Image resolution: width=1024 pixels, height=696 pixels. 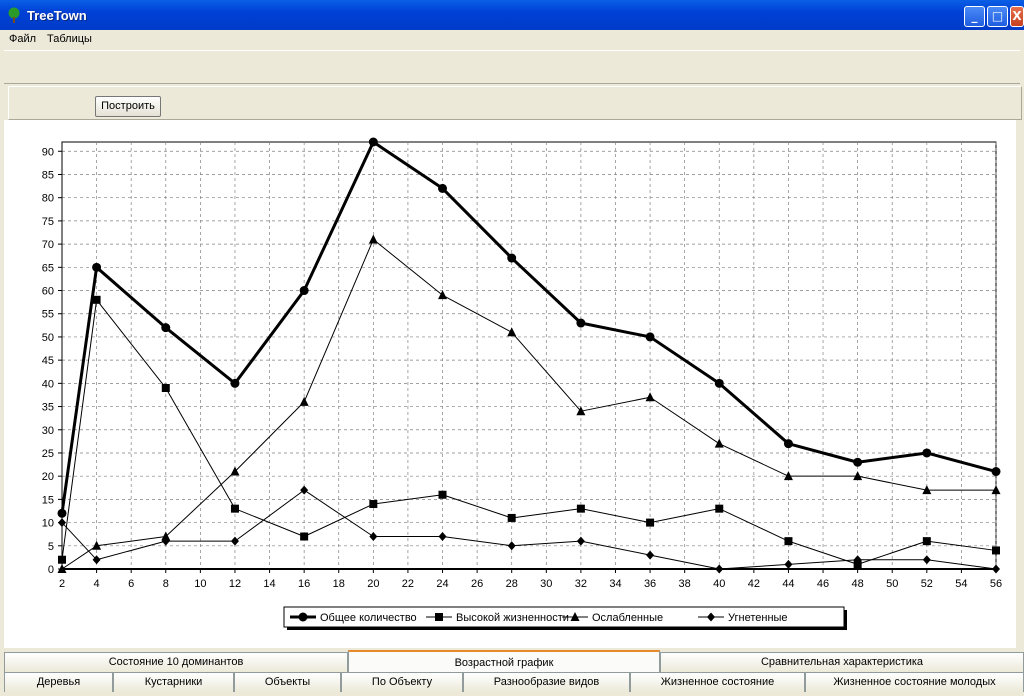 I want to click on menu-tables: Таблицы, so click(x=69, y=39).